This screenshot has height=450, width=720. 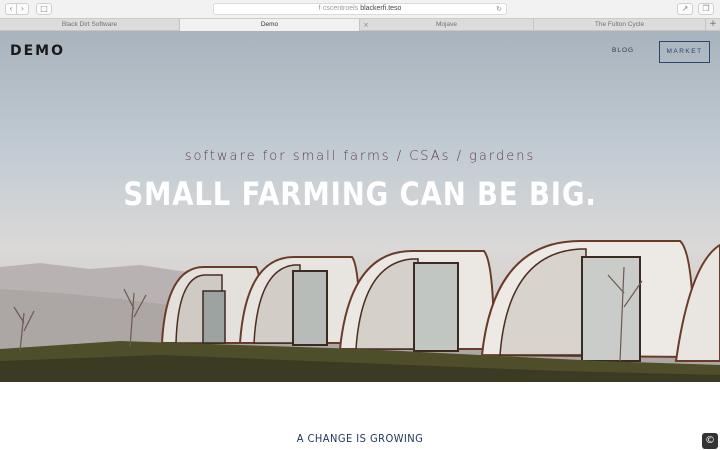 I want to click on tab-black-dirt-software: Black Dirt Software, so click(x=90, y=25).